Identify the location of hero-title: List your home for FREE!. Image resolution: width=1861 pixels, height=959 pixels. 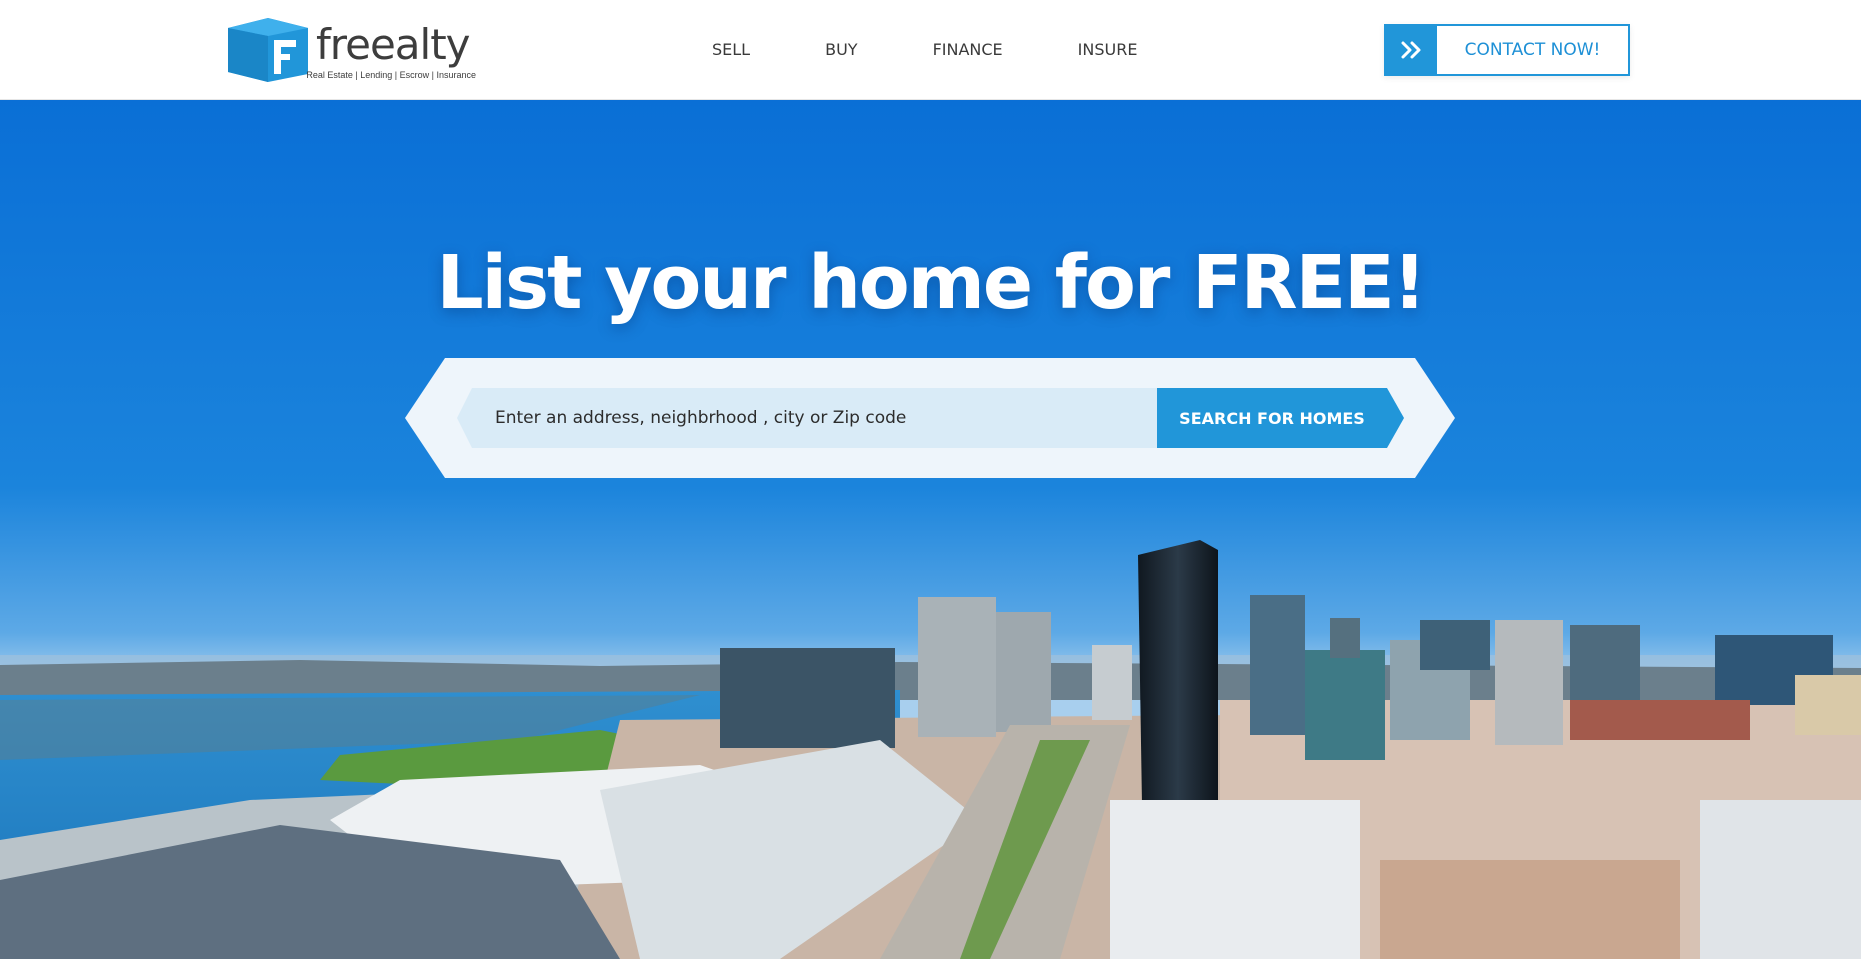
(931, 283).